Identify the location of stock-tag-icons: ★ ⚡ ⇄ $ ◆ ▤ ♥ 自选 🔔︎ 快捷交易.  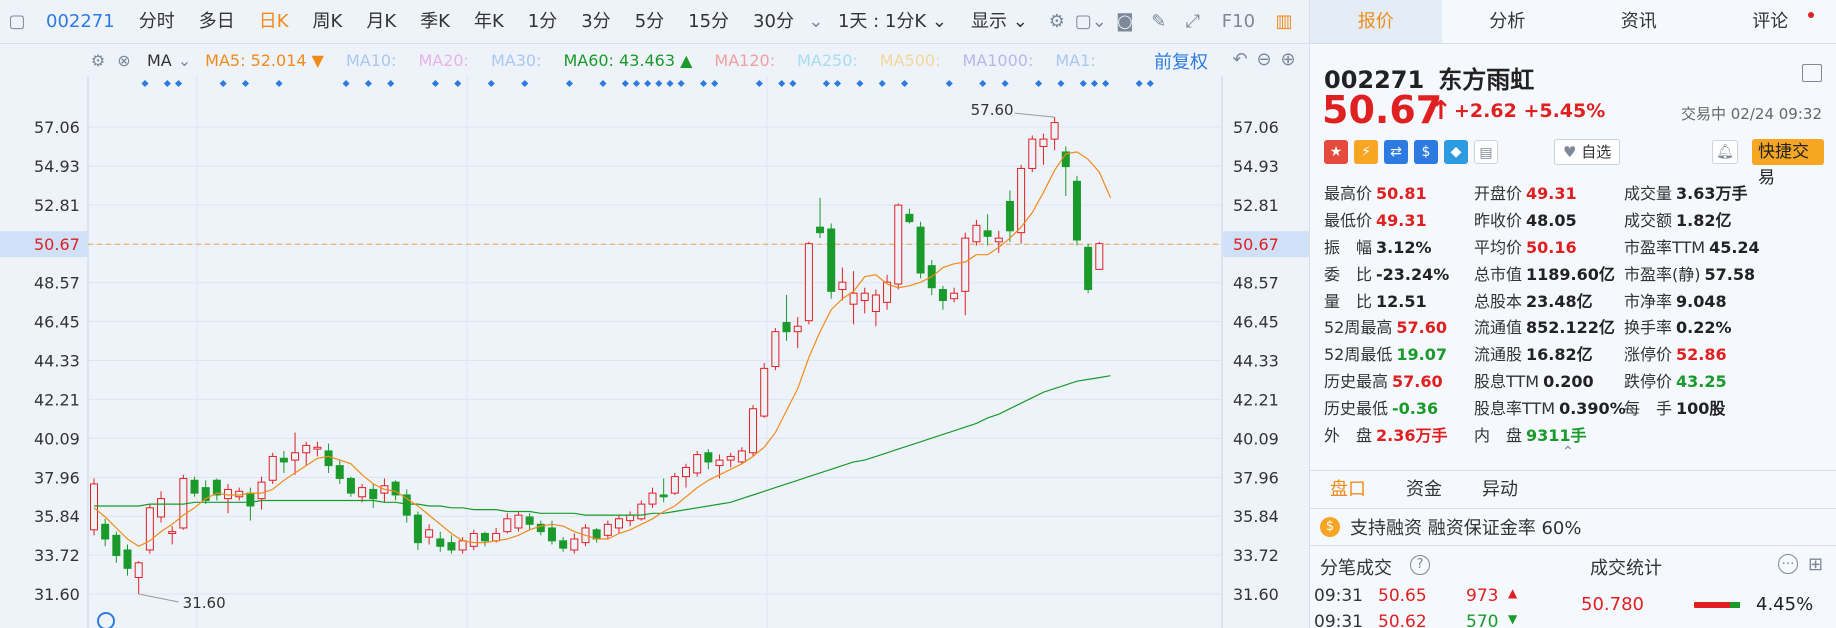
(1574, 163).